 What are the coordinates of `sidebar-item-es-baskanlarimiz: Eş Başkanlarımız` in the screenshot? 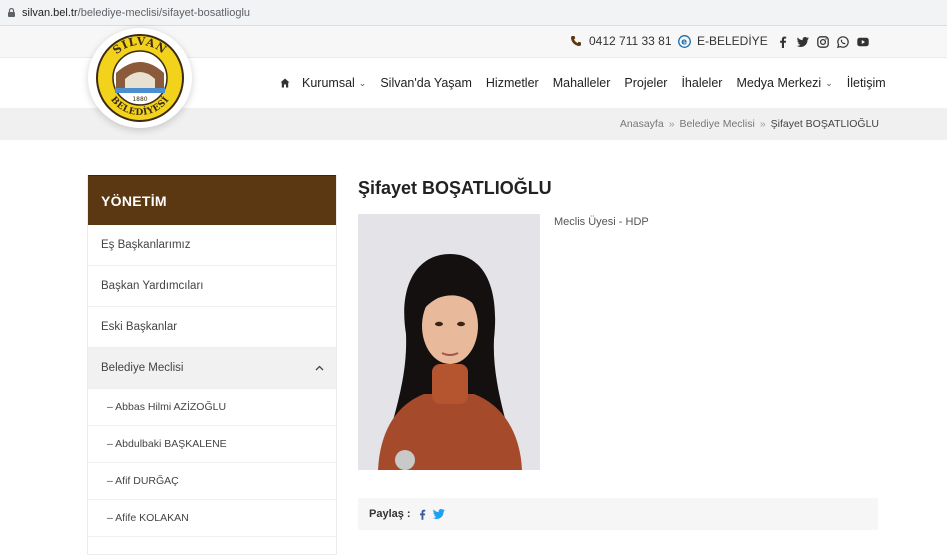 It's located at (212, 245).